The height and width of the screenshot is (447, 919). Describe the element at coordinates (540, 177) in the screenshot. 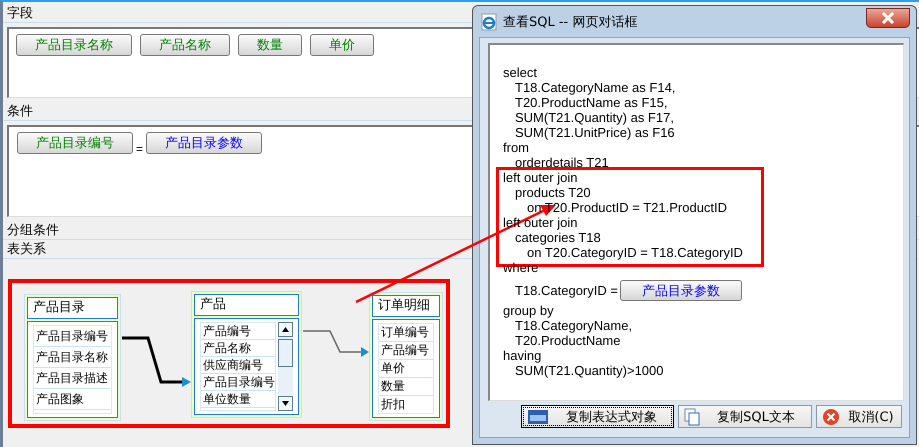

I see `sql-line: left outer join` at that location.